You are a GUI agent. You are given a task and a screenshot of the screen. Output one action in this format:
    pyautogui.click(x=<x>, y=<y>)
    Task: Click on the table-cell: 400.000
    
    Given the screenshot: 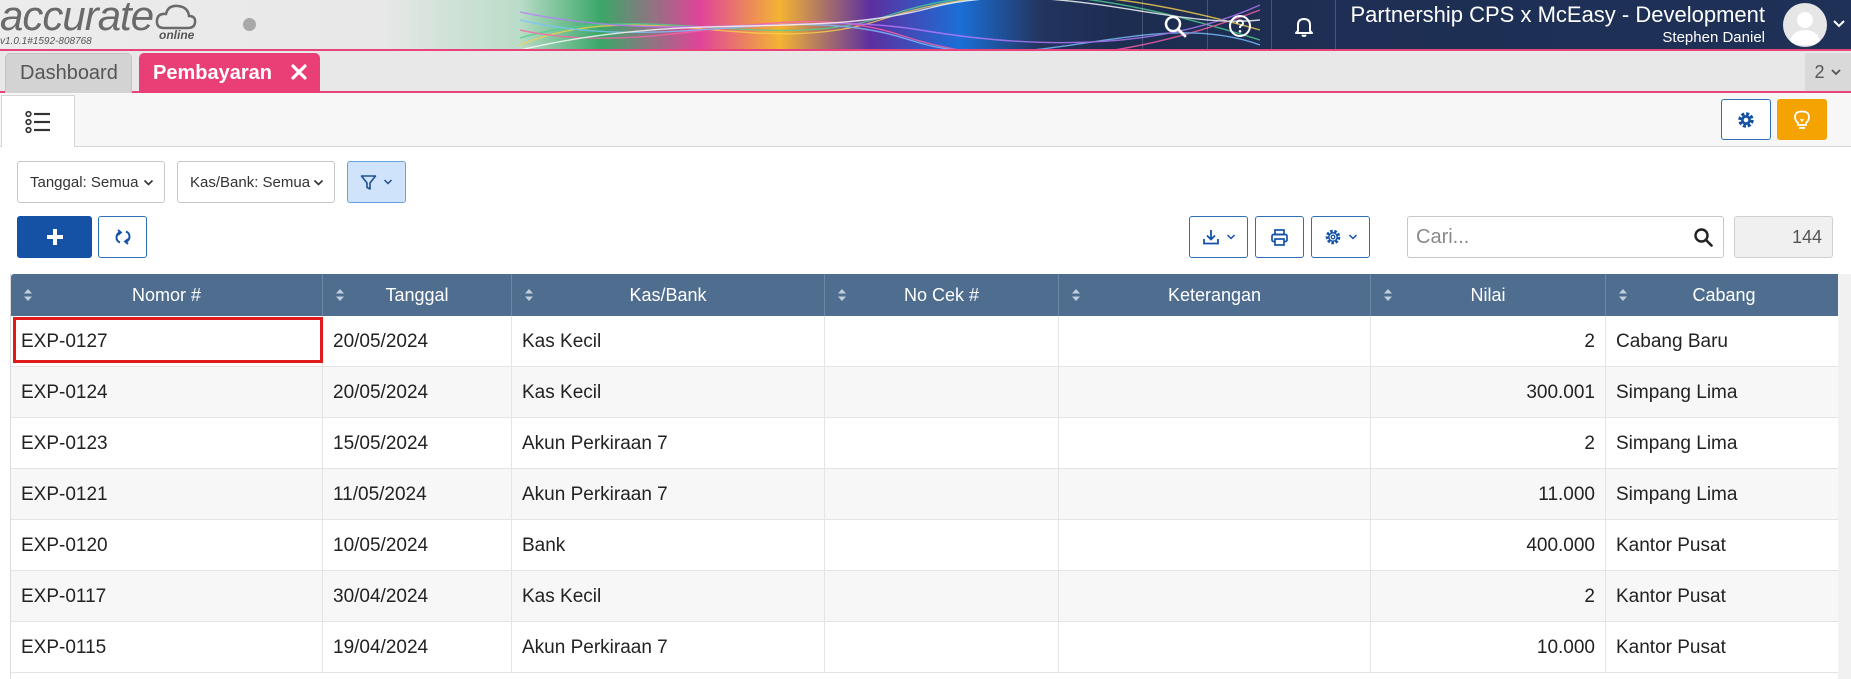 What is the action you would take?
    pyautogui.click(x=1488, y=545)
    